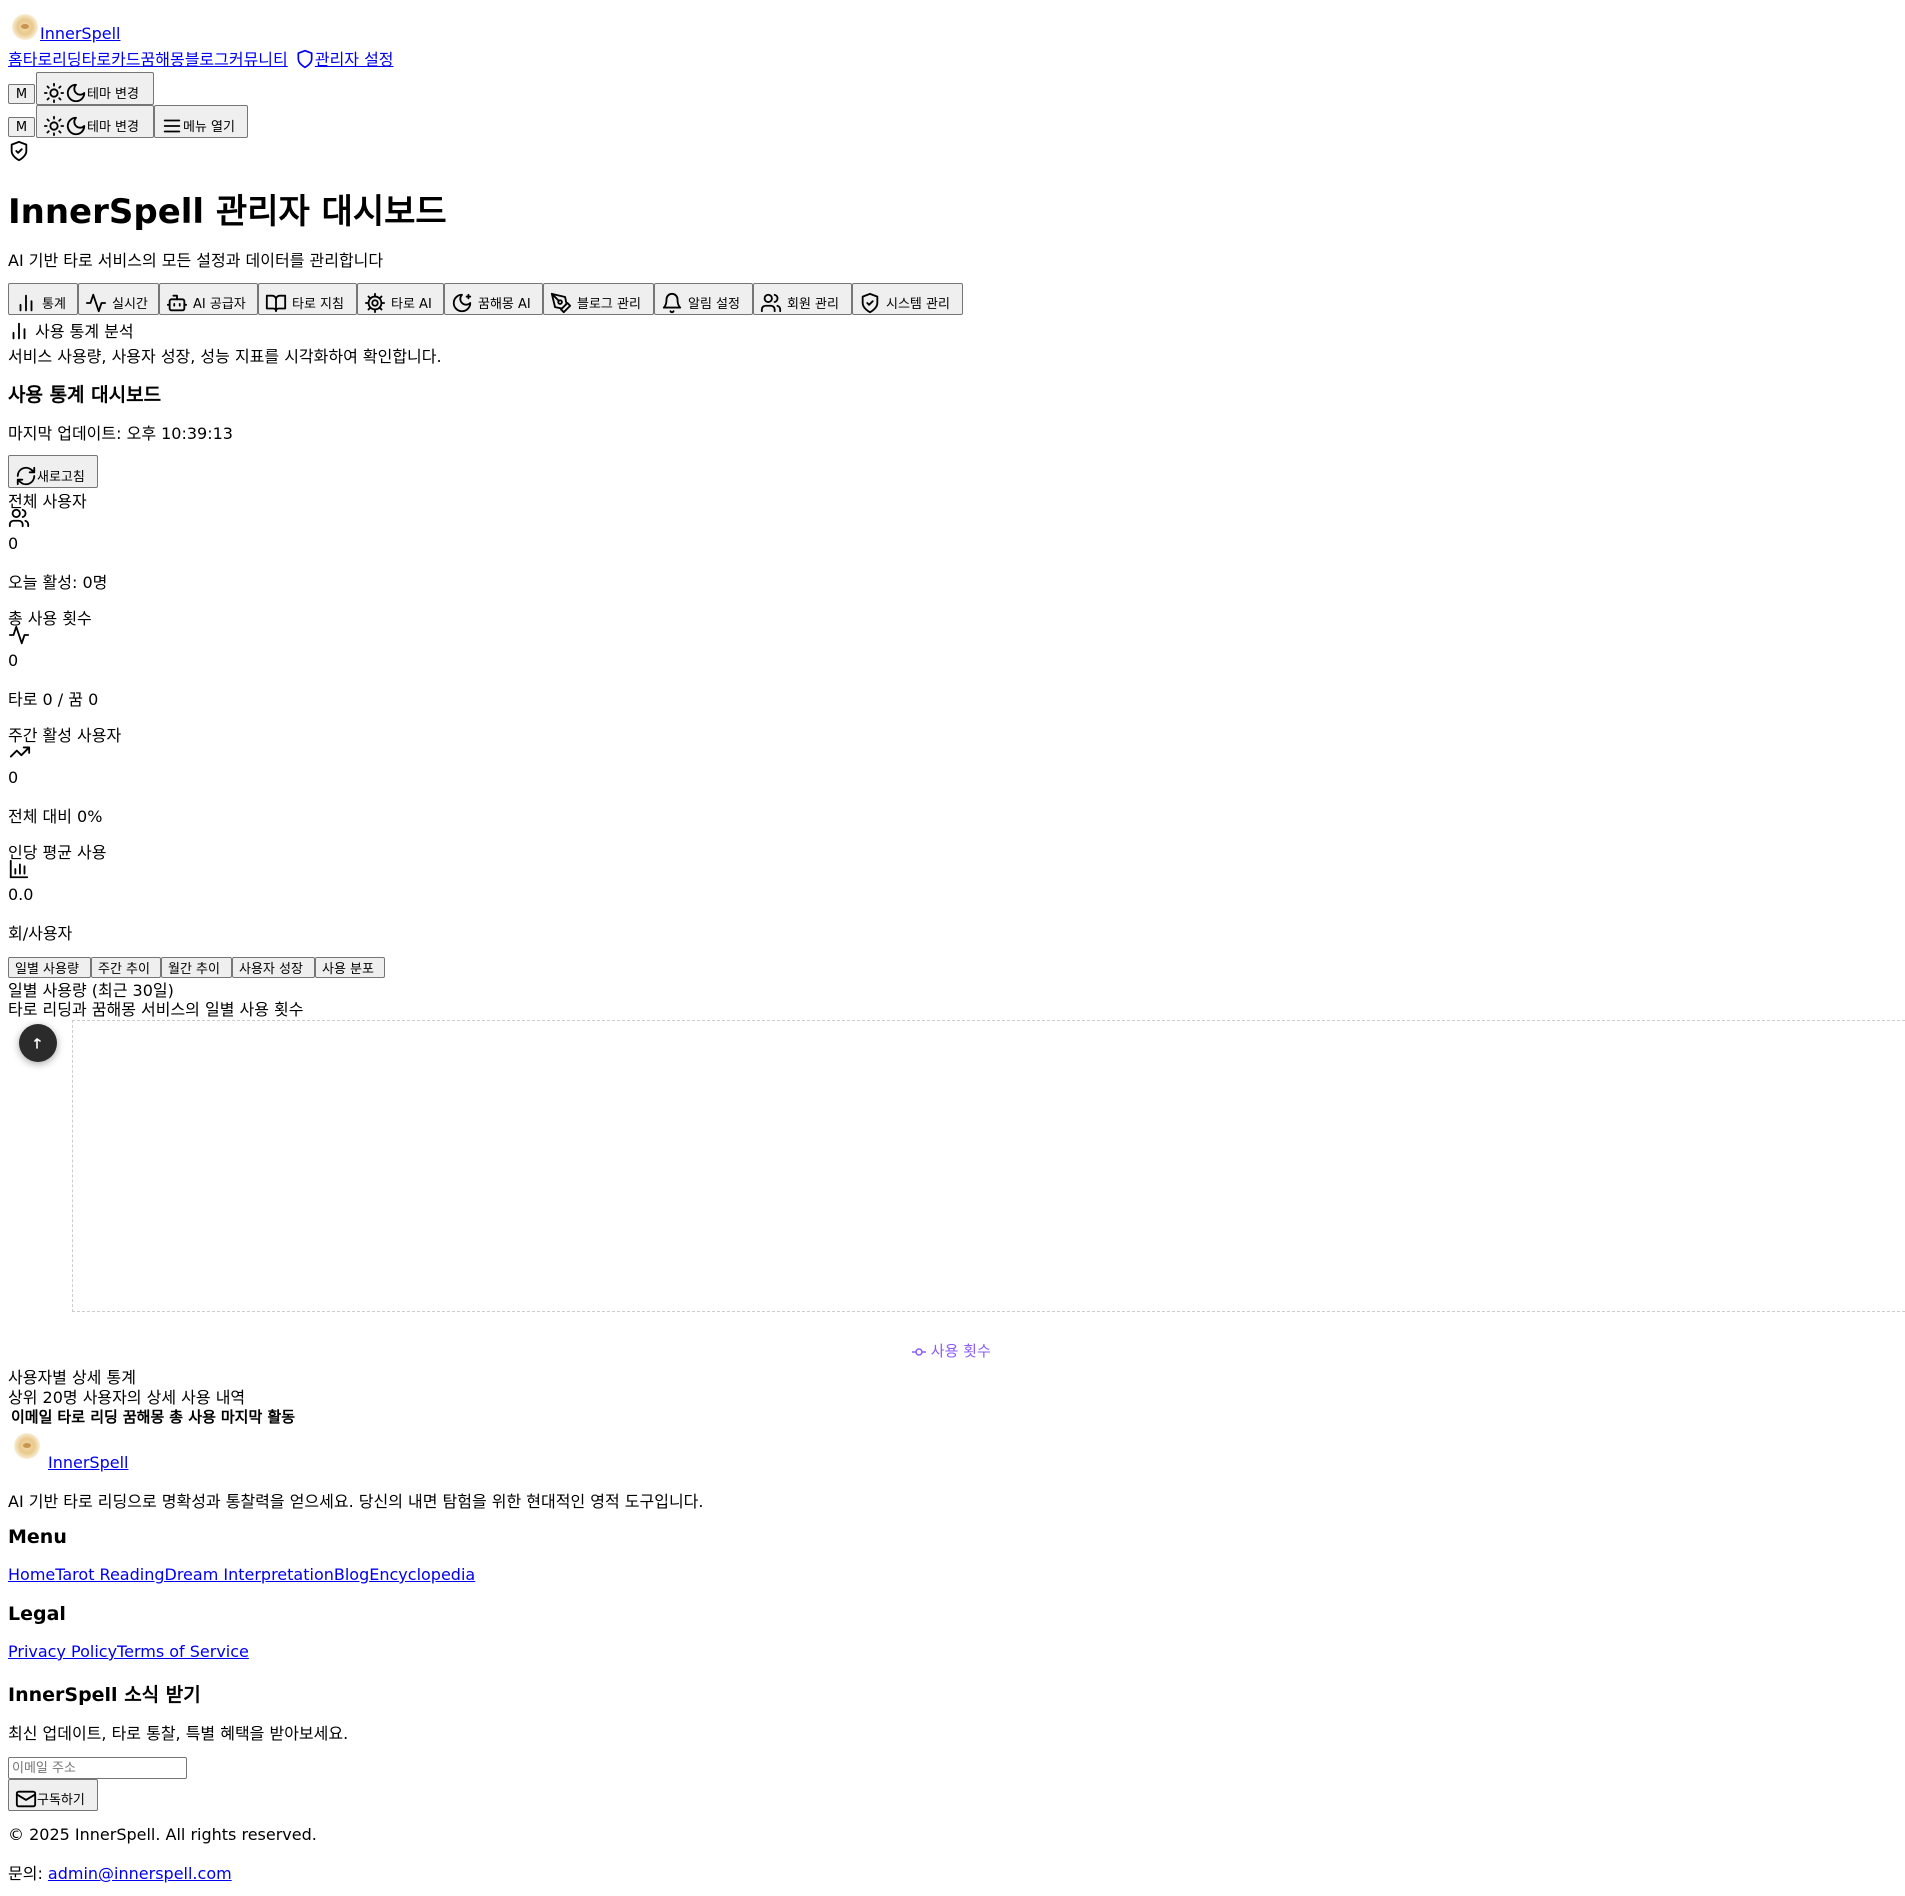  What do you see at coordinates (411, 304) in the screenshot?
I see `tab-tarot-ai-label: 타로 AI` at bounding box center [411, 304].